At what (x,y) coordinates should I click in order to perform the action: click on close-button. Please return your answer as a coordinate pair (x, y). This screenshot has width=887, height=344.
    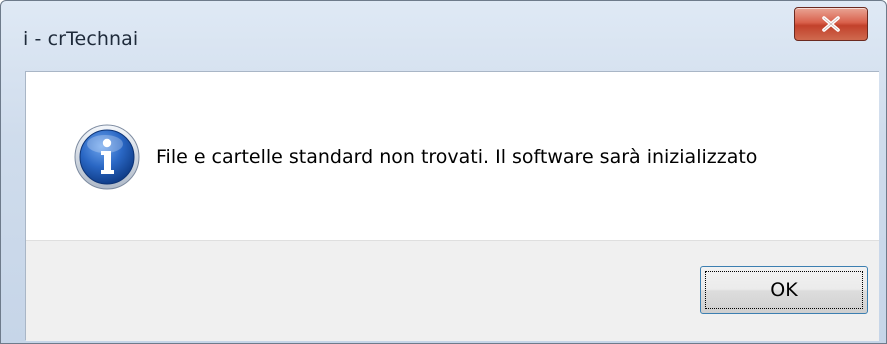
    Looking at the image, I should click on (831, 24).